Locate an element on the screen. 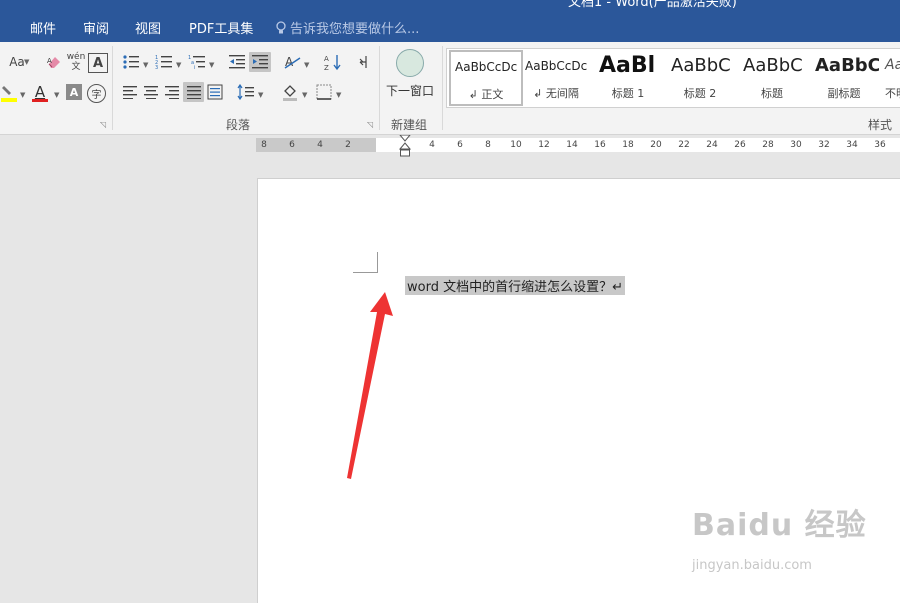 Image resolution: width=900 pixels, height=603 pixels. watermark-logo: Baidu 经验 is located at coordinates (779, 525).